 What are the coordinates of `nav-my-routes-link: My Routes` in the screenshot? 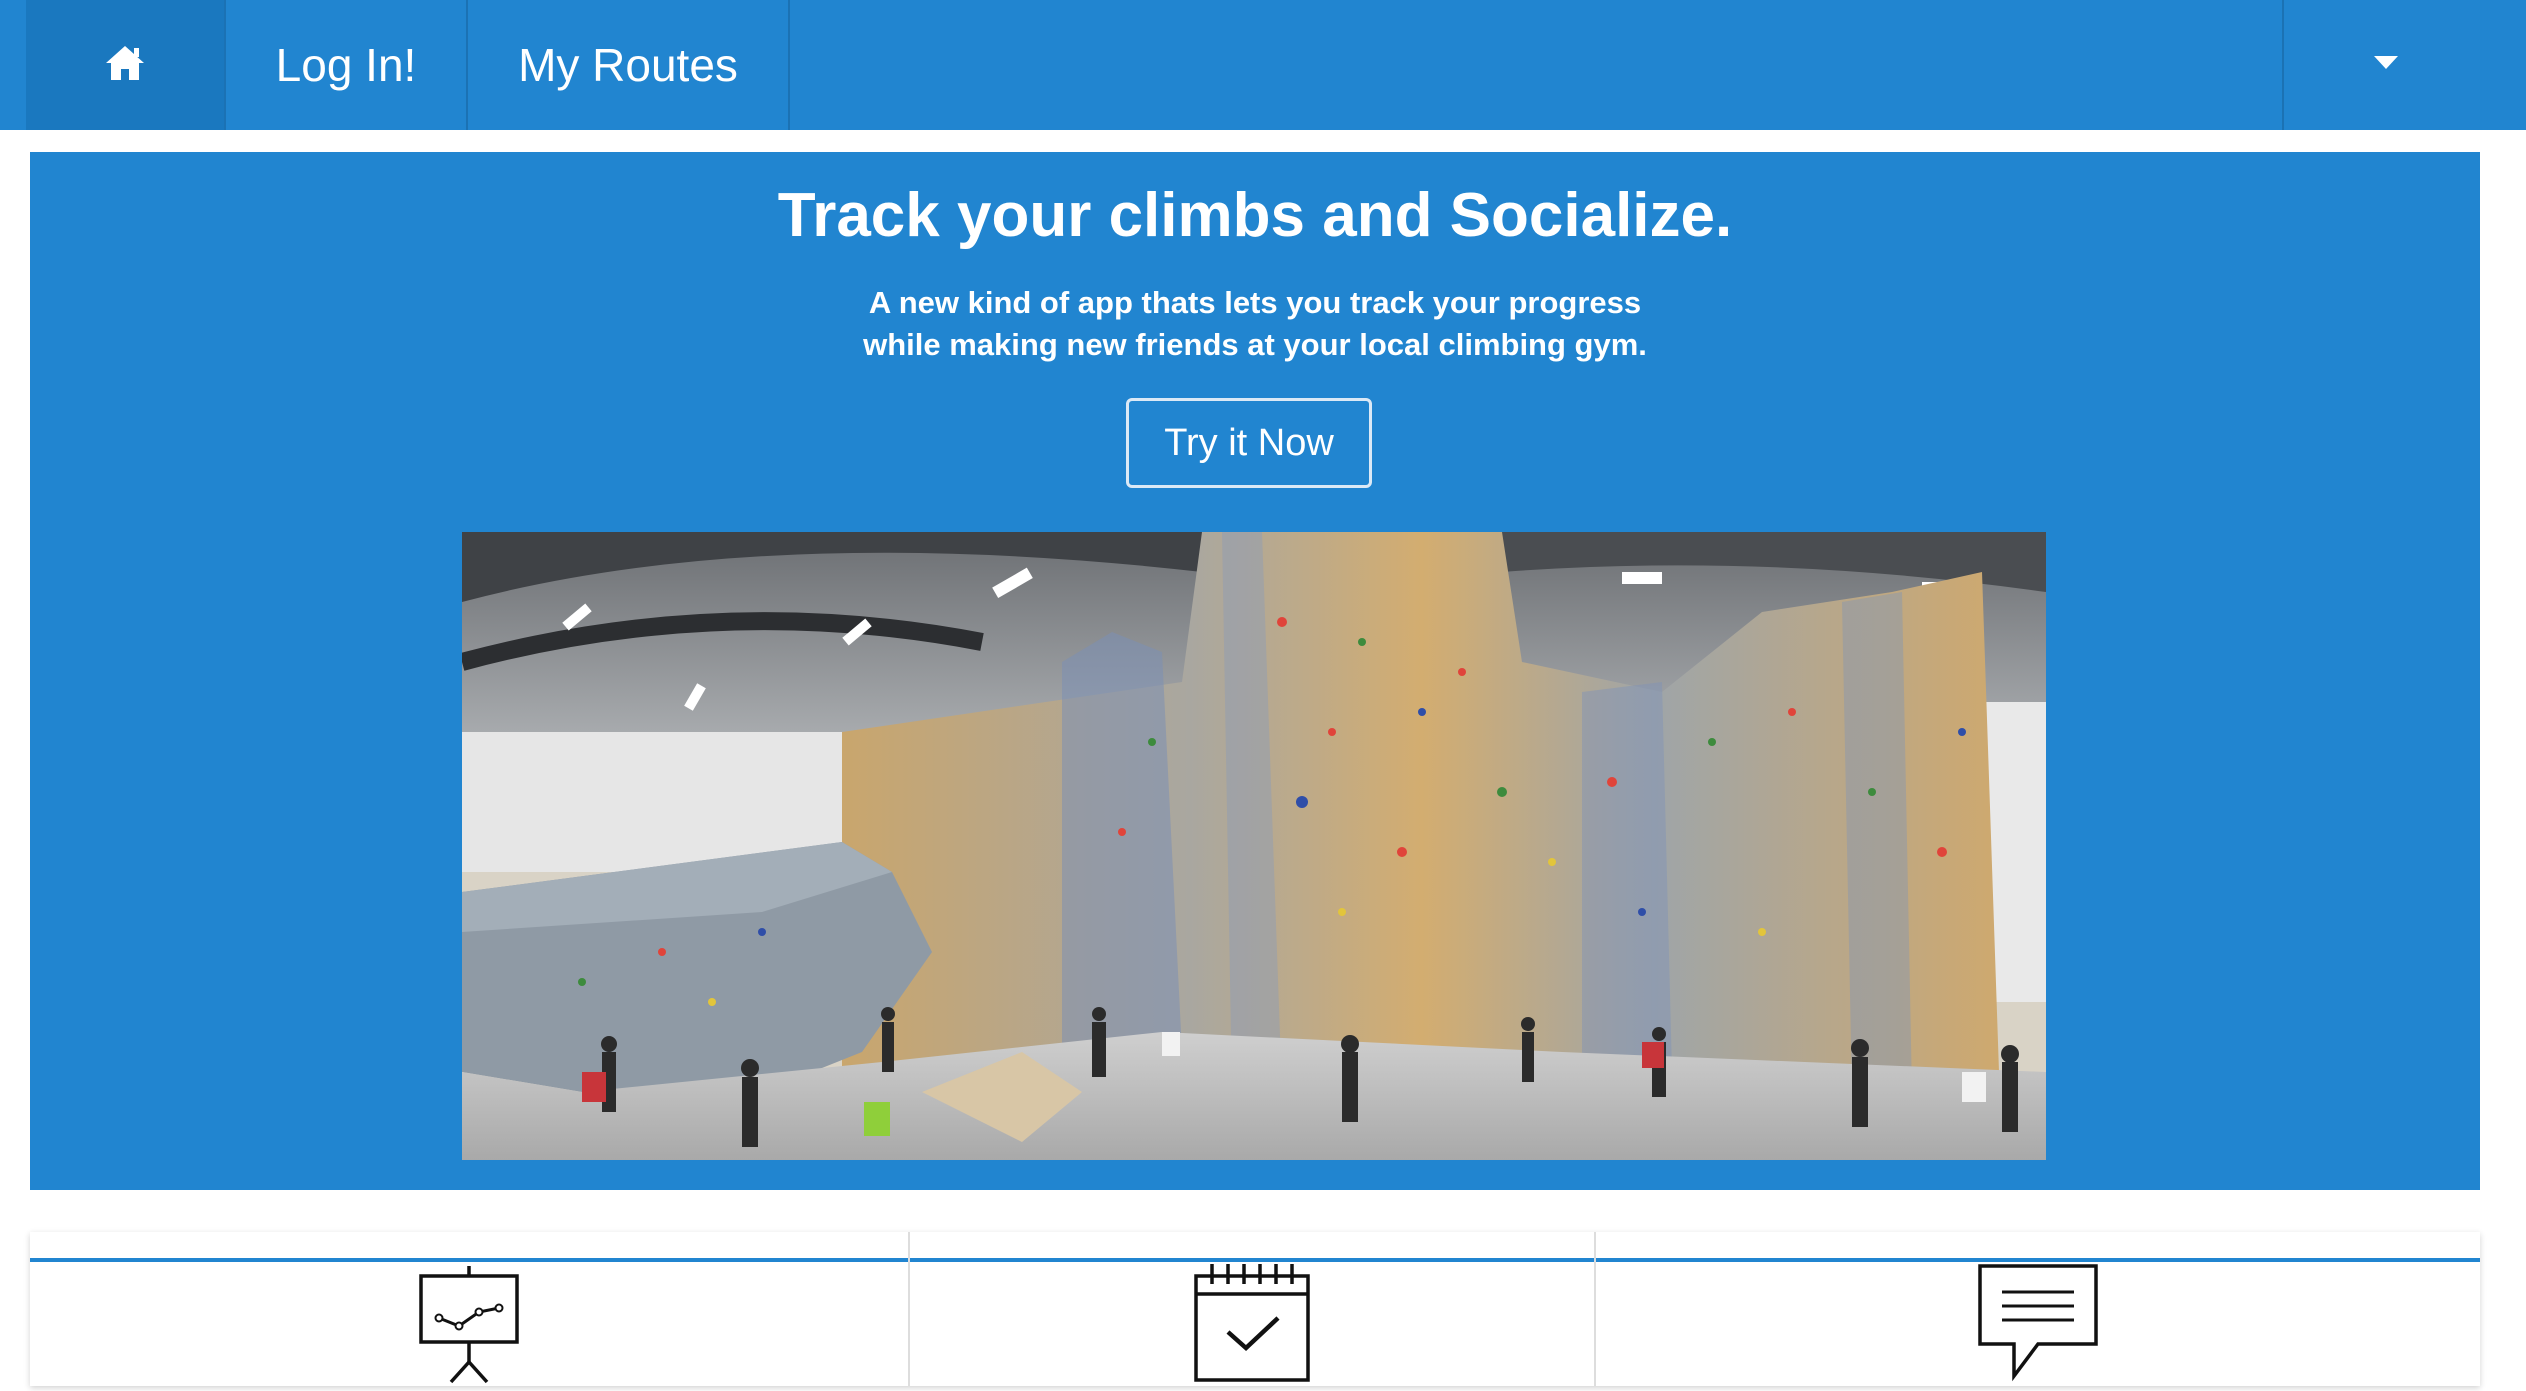 It's located at (629, 65).